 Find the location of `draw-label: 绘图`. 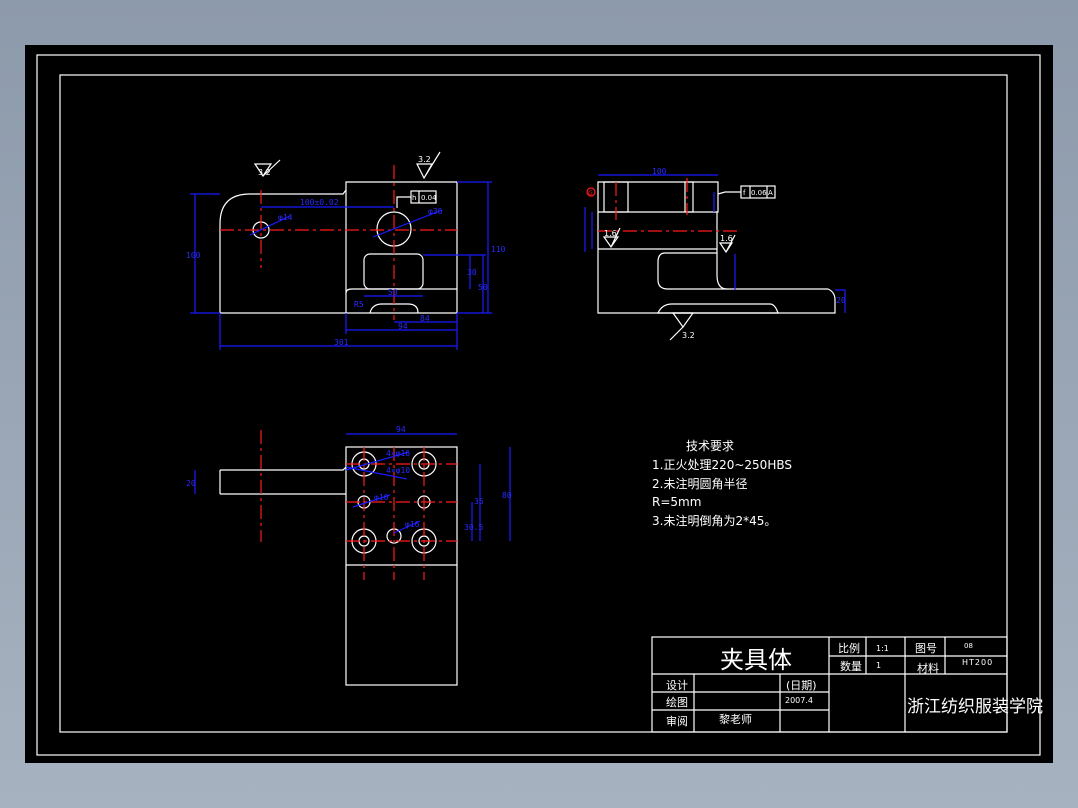

draw-label: 绘图 is located at coordinates (677, 702).